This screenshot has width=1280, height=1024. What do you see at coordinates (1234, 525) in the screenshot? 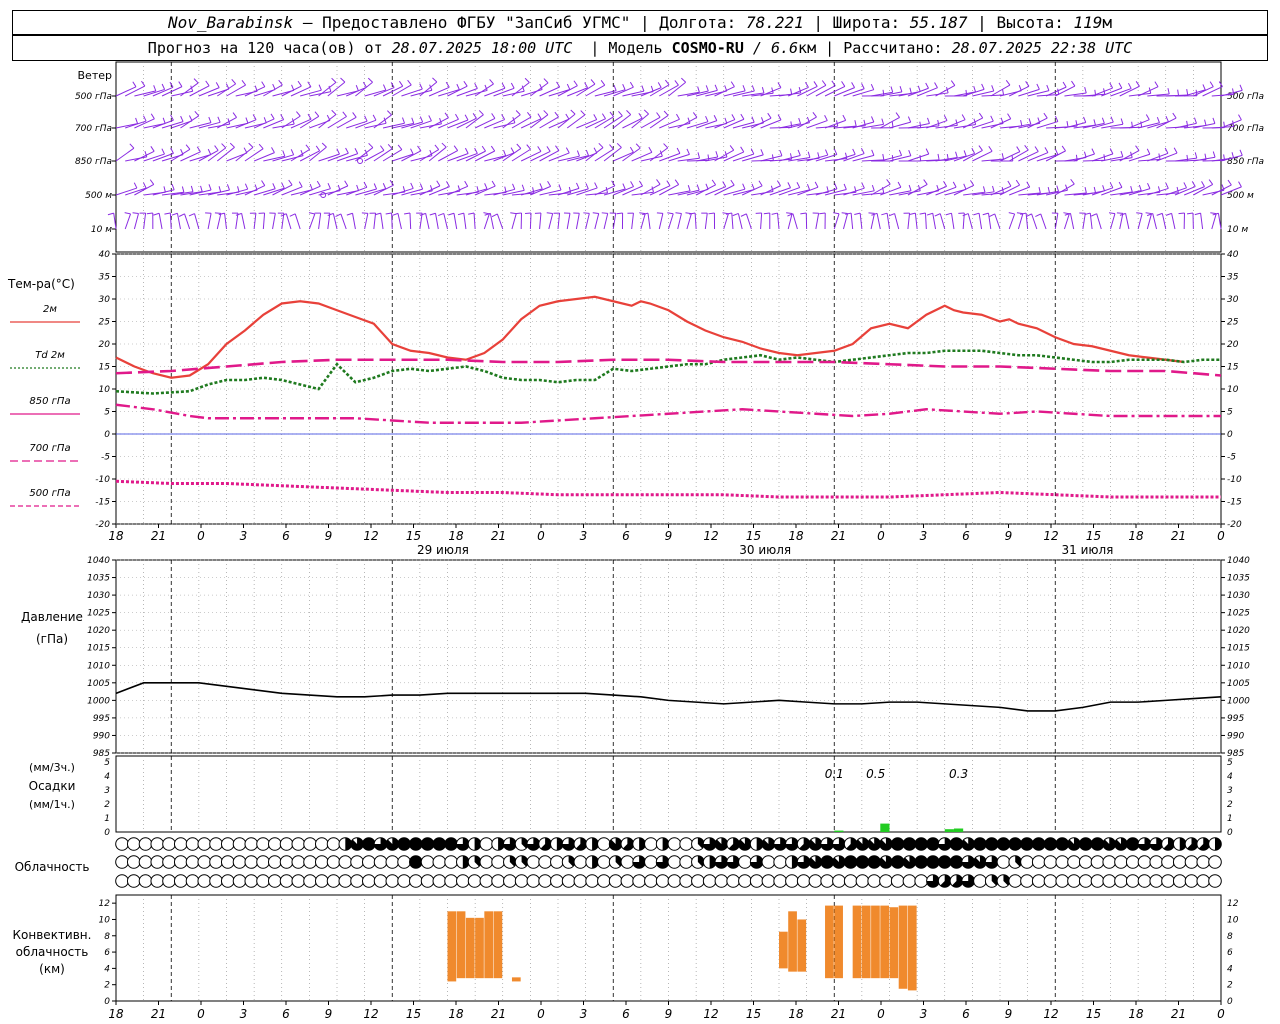
I see `temperature-tick-label-right: -20` at bounding box center [1234, 525].